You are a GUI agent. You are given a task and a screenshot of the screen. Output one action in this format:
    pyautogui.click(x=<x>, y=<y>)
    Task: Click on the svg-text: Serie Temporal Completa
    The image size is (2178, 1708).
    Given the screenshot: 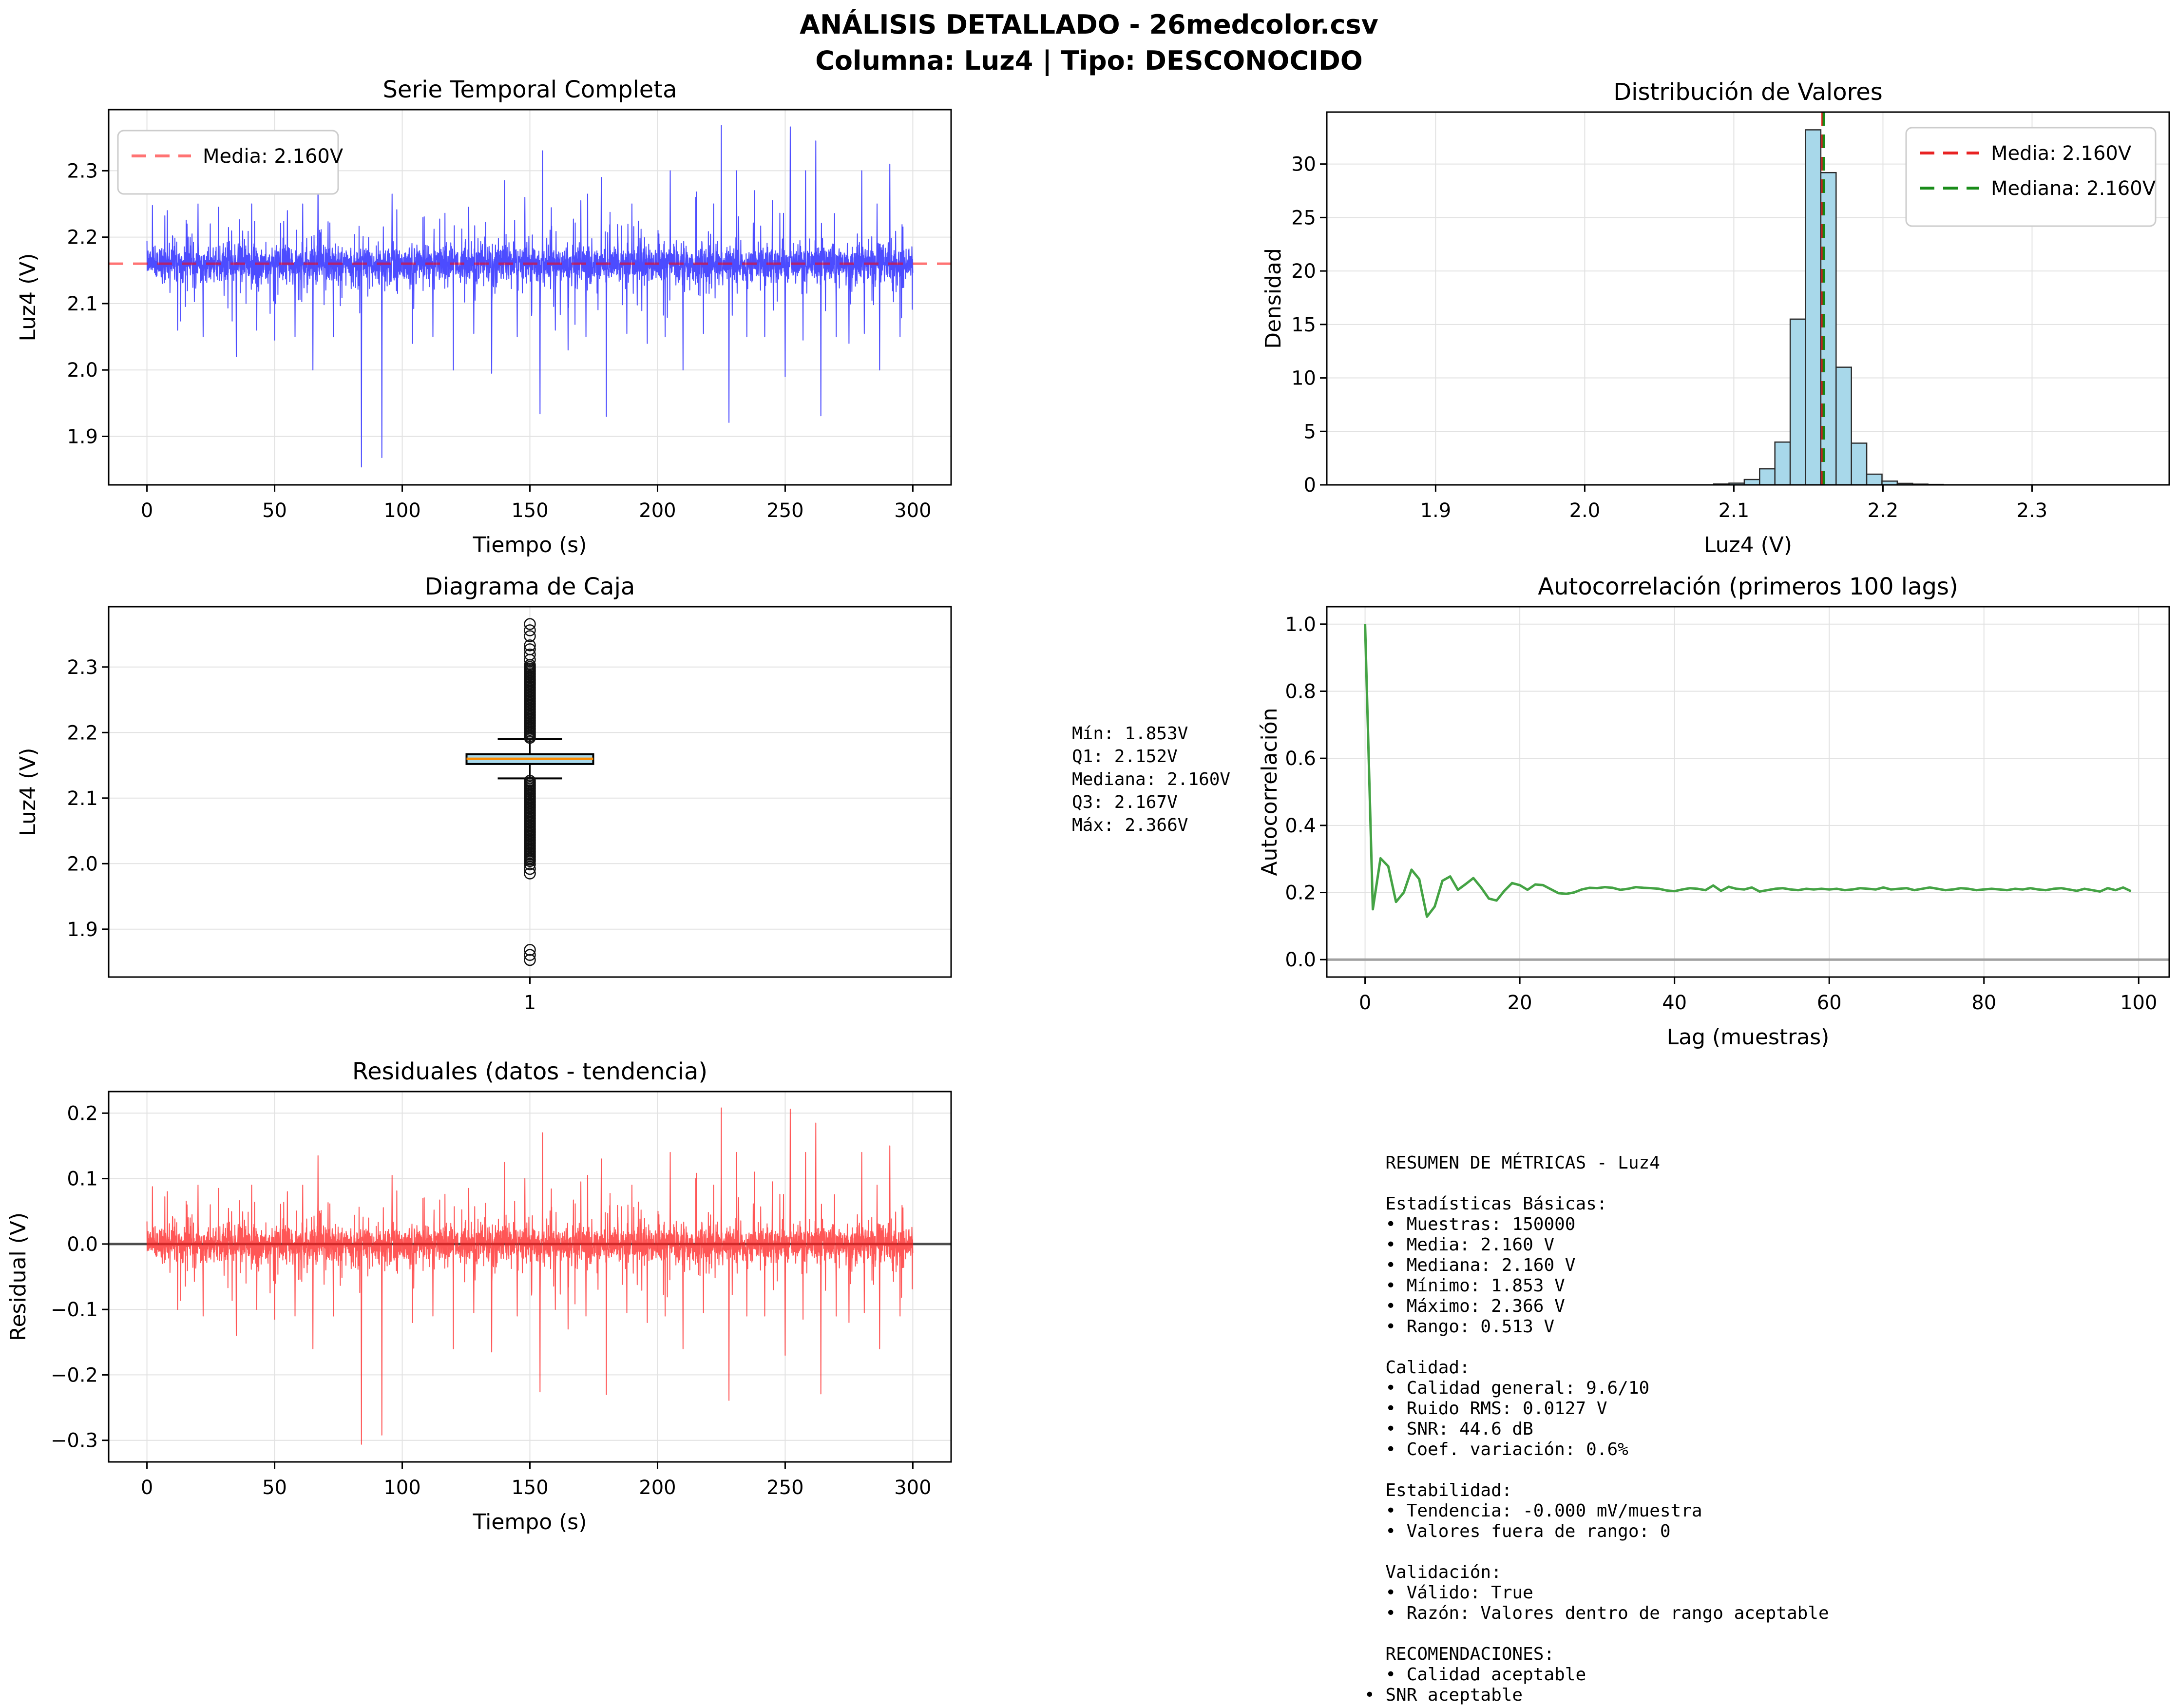 What is the action you would take?
    pyautogui.click(x=529, y=89)
    